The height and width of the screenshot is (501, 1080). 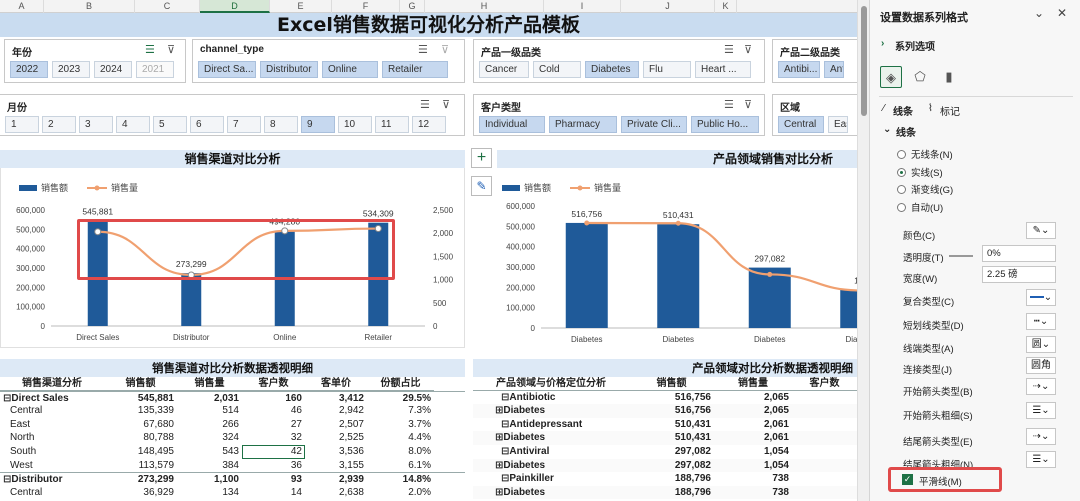 What do you see at coordinates (232, 479) in the screenshot?
I see `table-row: ⊟Distributor 273,299 1,100 93 2,939 14.8%` at bounding box center [232, 479].